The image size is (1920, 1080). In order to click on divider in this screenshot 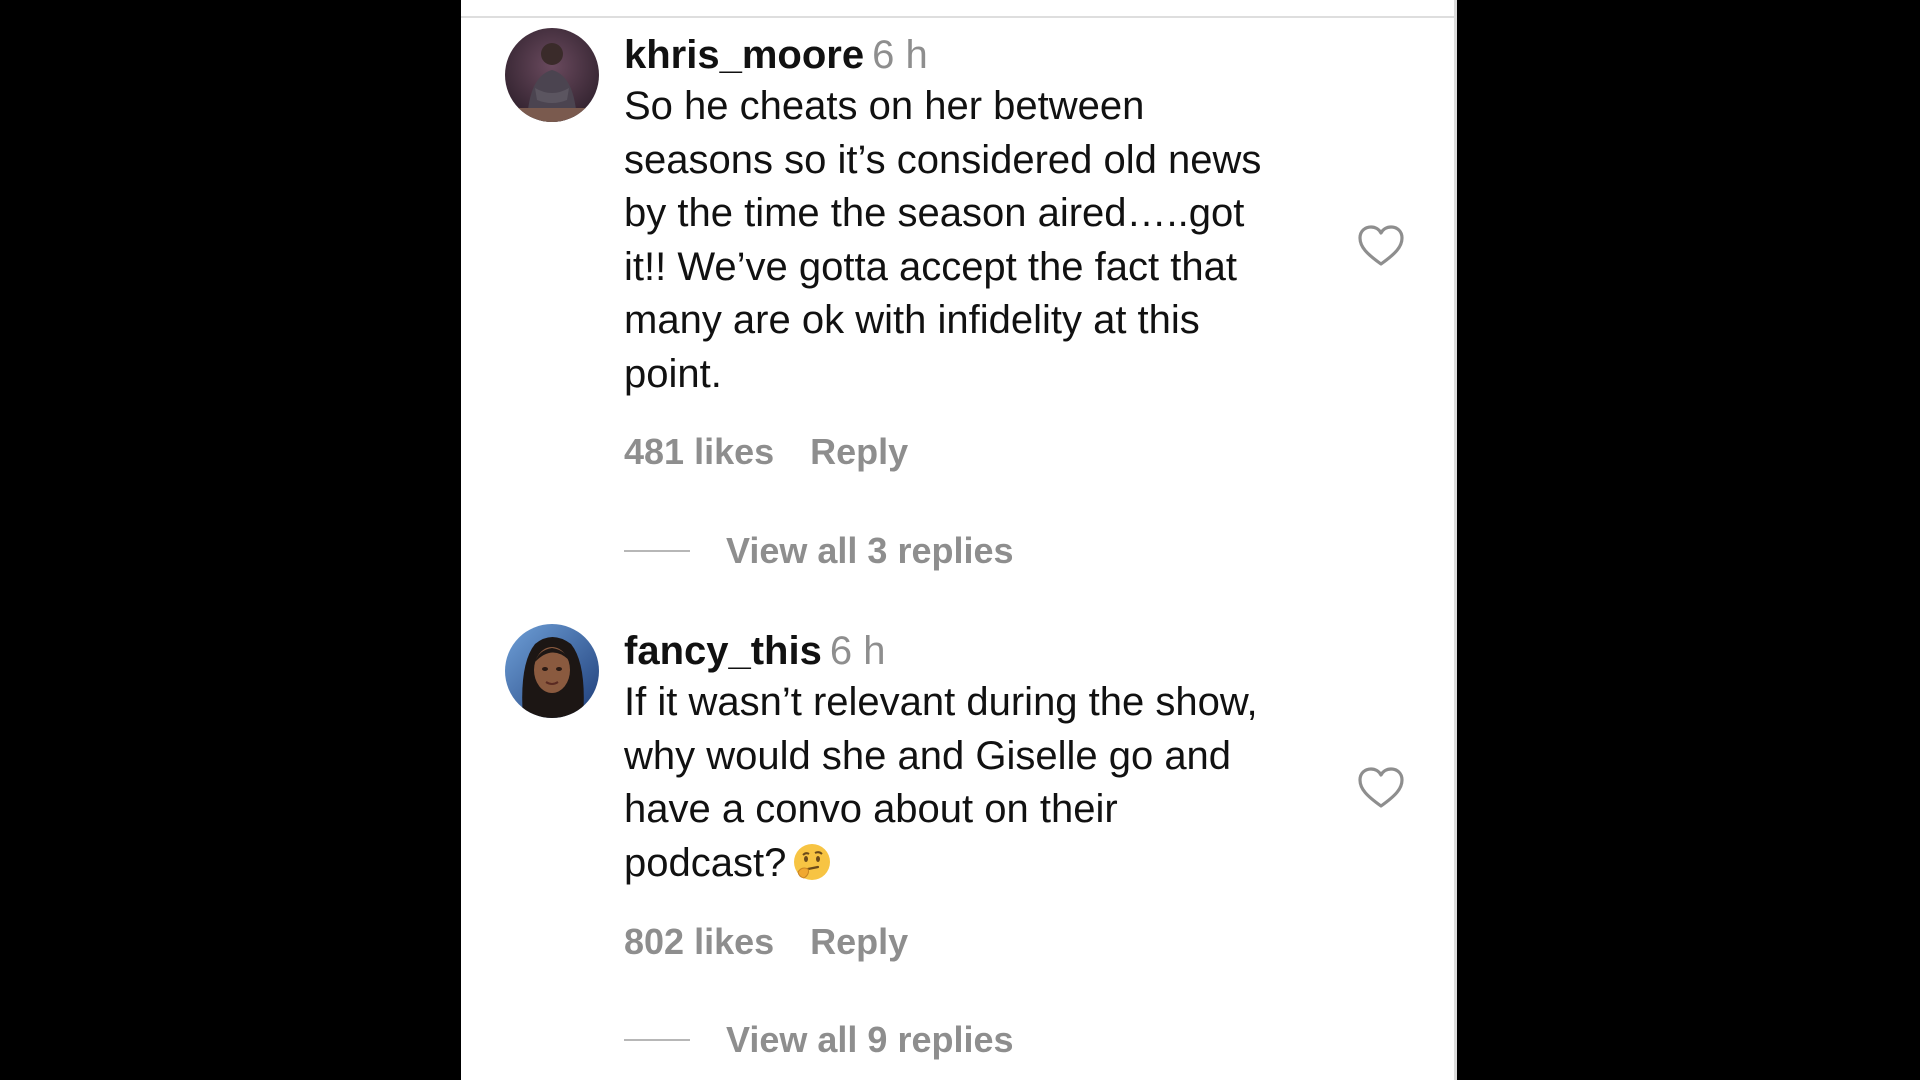, I will do `click(957, 17)`.